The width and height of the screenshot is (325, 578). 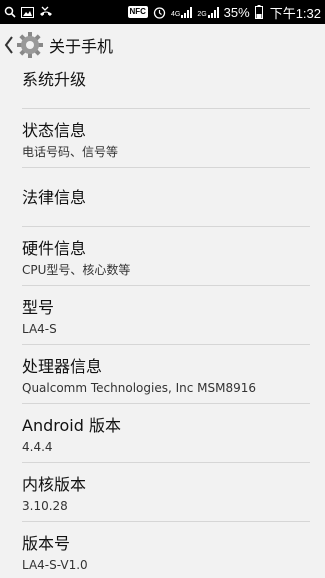 I want to click on list-item-subtitle: 电话号码、信号等, so click(x=70, y=152).